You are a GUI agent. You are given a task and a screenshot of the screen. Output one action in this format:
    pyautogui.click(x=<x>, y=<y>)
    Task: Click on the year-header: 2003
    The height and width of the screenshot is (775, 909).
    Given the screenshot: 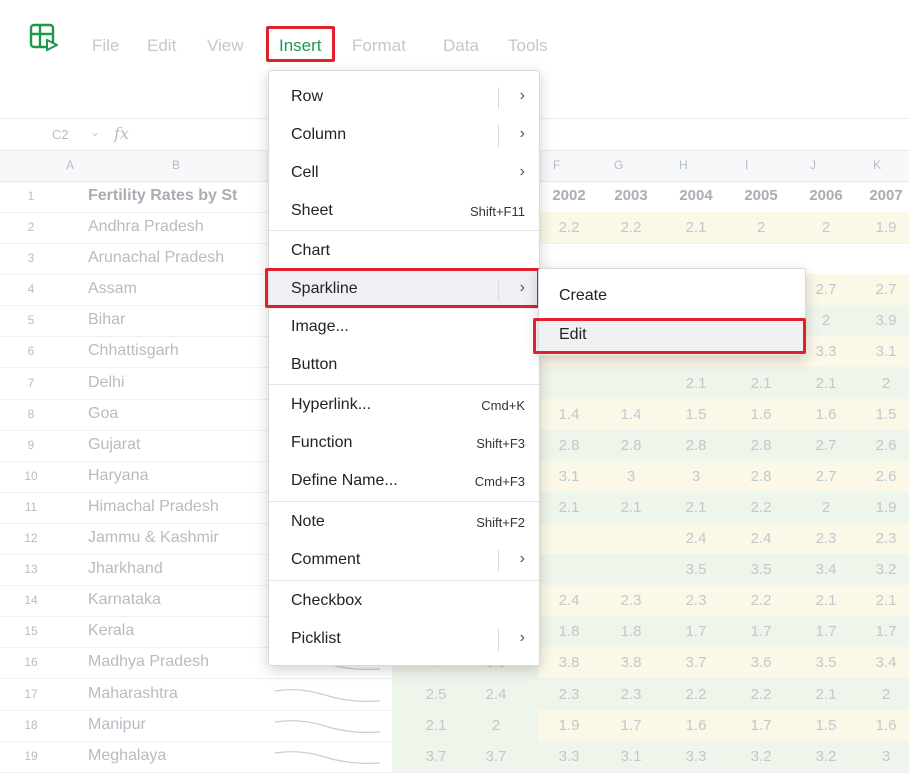 What is the action you would take?
    pyautogui.click(x=631, y=195)
    